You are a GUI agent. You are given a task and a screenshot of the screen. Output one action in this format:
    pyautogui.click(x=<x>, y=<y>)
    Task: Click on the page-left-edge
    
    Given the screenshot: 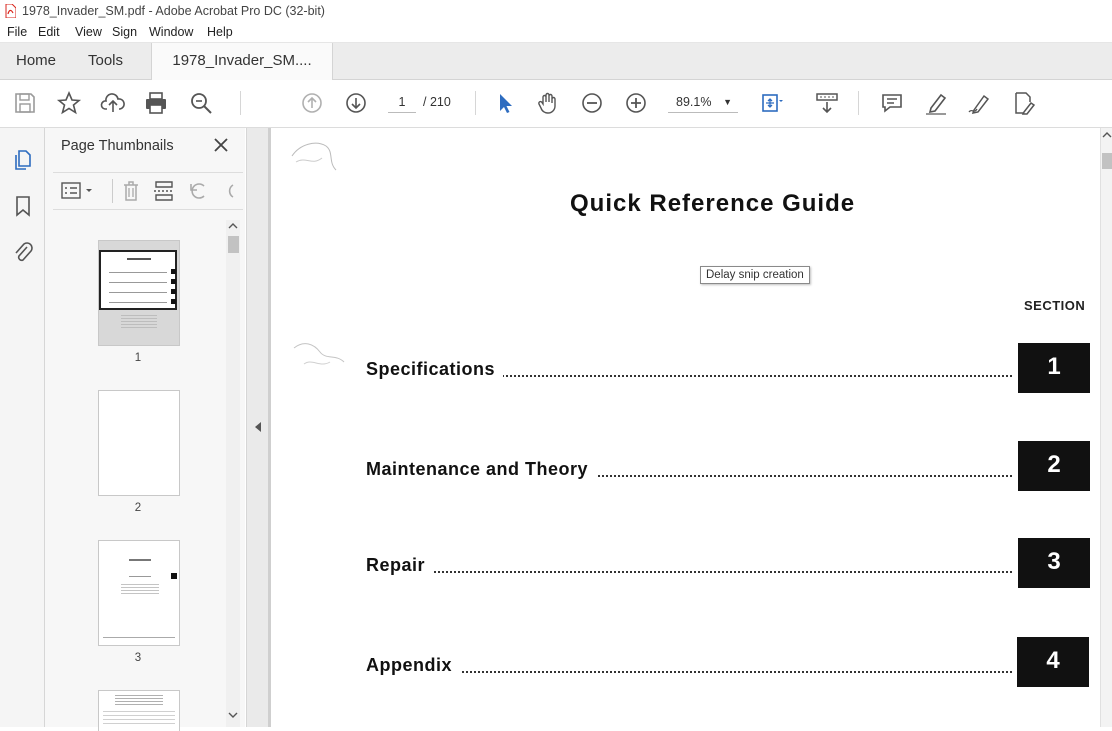 What is the action you would take?
    pyautogui.click(x=269, y=427)
    